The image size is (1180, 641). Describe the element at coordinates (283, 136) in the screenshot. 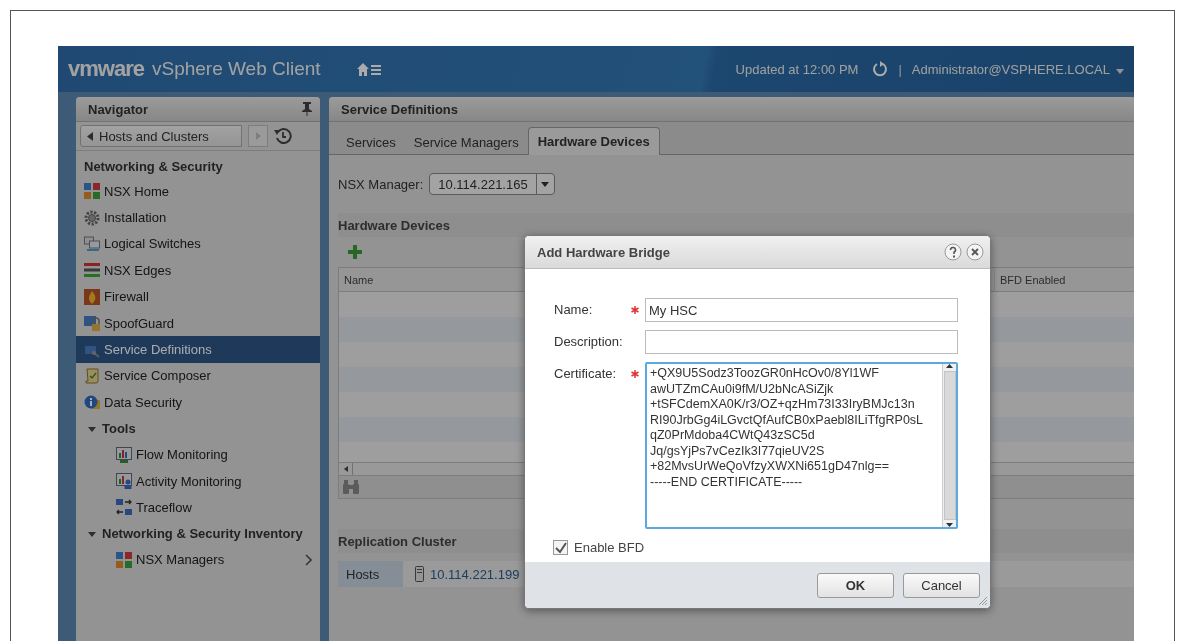

I see `history-icon` at that location.